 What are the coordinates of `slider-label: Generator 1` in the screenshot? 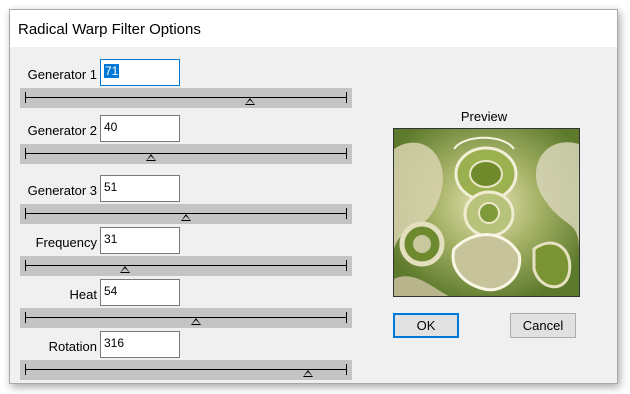 It's located at (62, 74).